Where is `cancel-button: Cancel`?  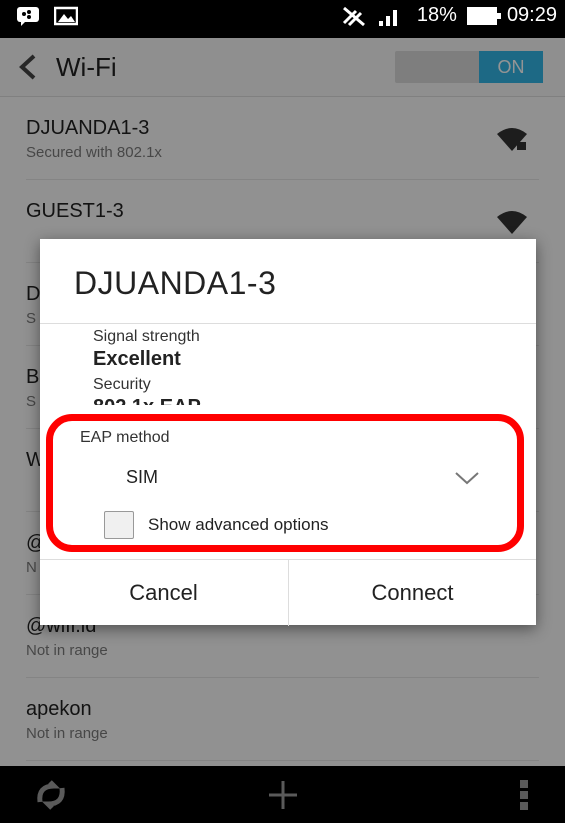 cancel-button: Cancel is located at coordinates (163, 593).